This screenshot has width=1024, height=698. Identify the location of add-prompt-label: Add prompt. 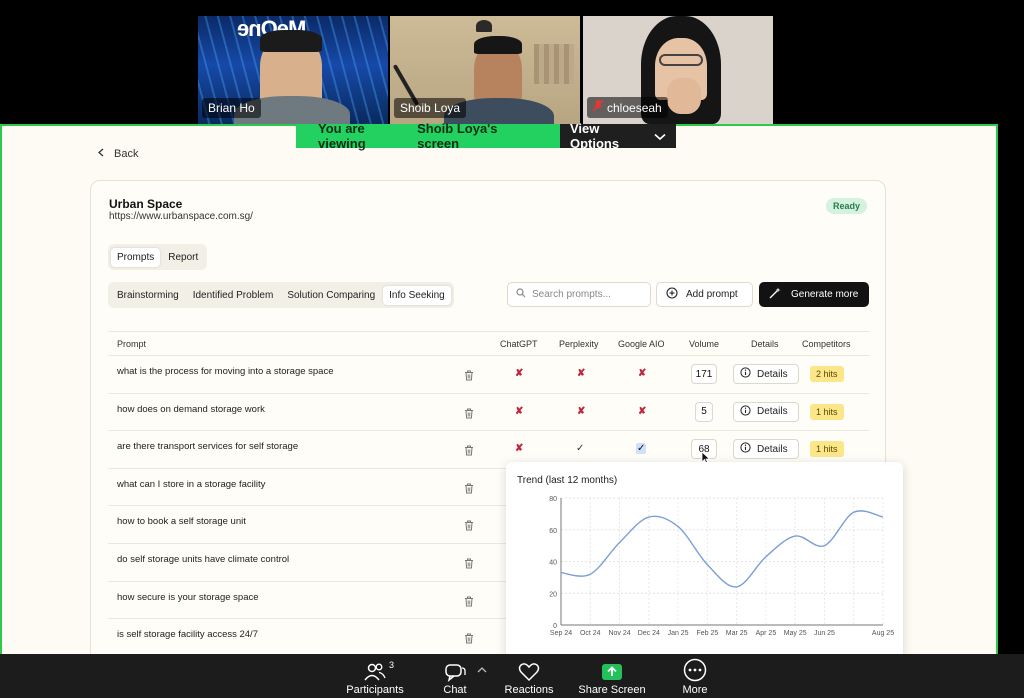
(712, 294).